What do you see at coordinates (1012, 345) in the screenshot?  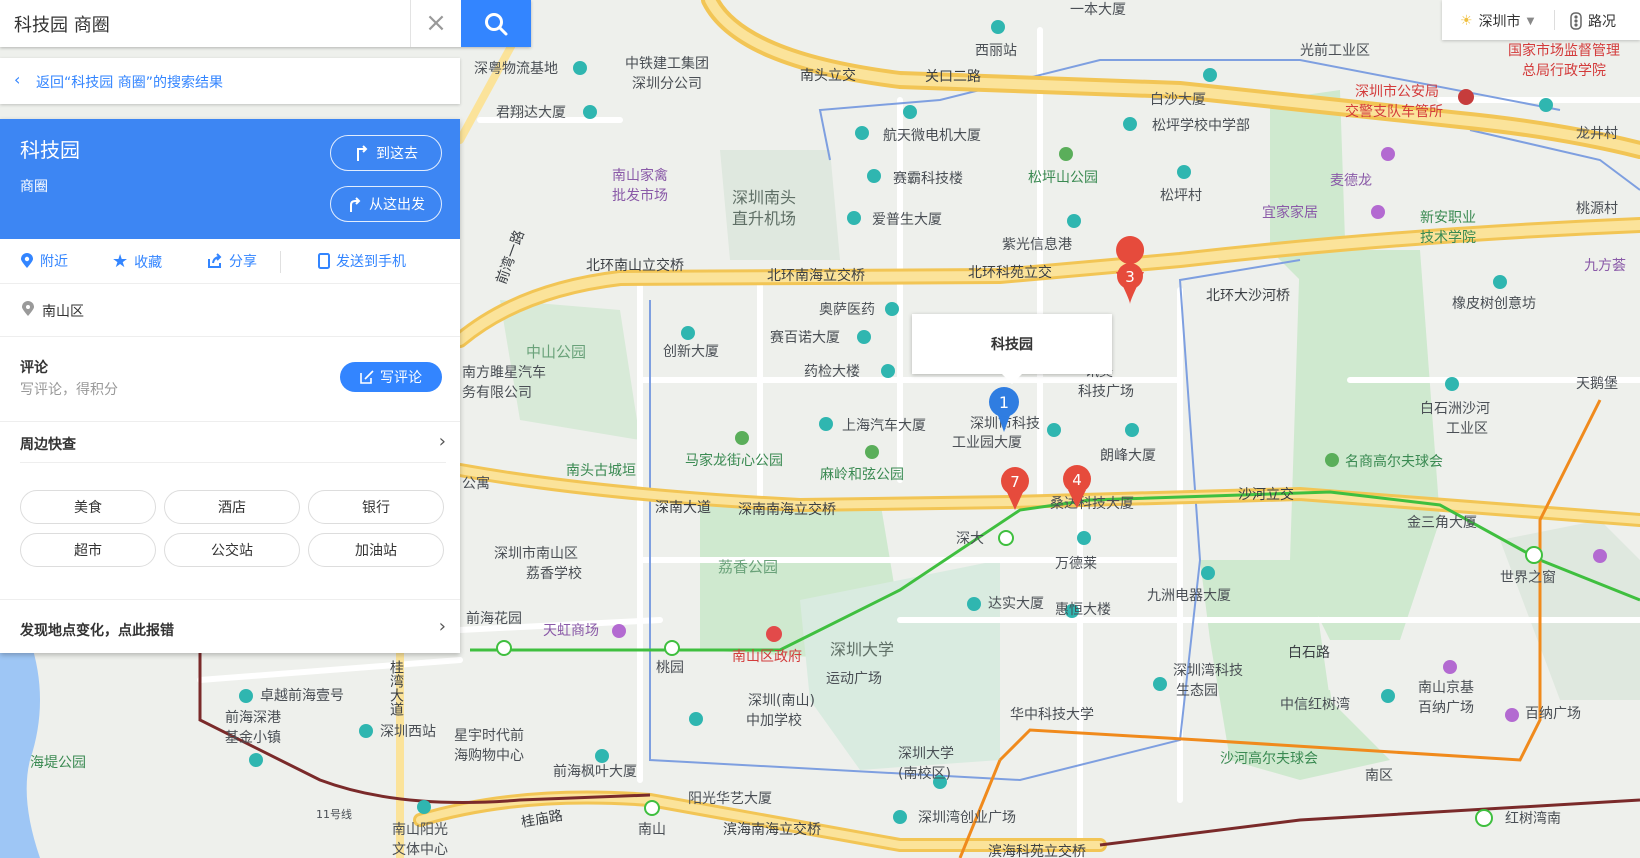 I see `popup-title: 科技园` at bounding box center [1012, 345].